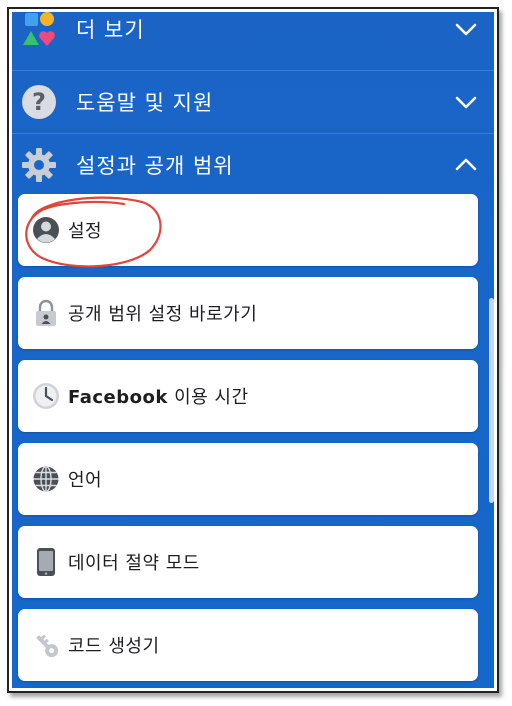  What do you see at coordinates (46, 562) in the screenshot?
I see `phone-icon` at bounding box center [46, 562].